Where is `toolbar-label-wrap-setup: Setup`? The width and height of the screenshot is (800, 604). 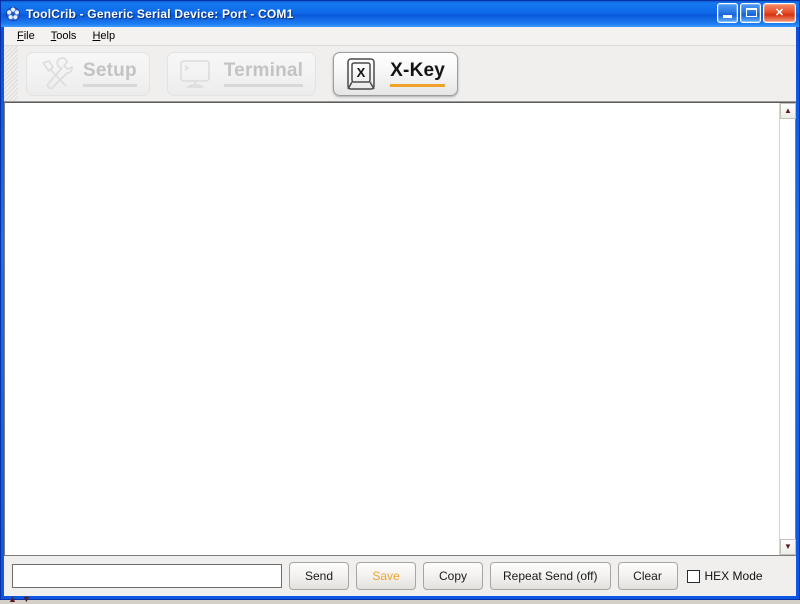
toolbar-label-wrap-setup: Setup is located at coordinates (110, 73).